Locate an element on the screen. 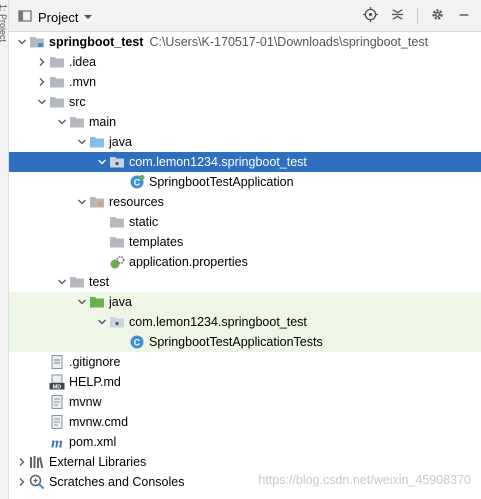 The image size is (481, 499). tree-node-main-class: C SpringbootTestApplication is located at coordinates (245, 182).